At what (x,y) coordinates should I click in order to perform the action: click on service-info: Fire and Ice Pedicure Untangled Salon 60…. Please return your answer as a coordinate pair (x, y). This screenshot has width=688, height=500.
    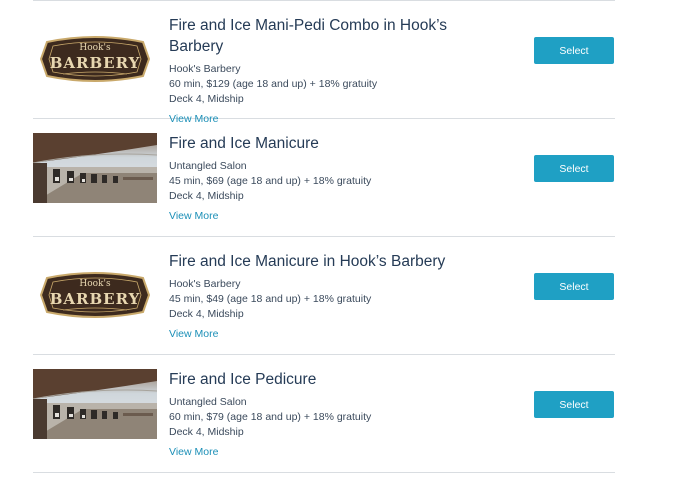
    Looking at the image, I should click on (319, 414).